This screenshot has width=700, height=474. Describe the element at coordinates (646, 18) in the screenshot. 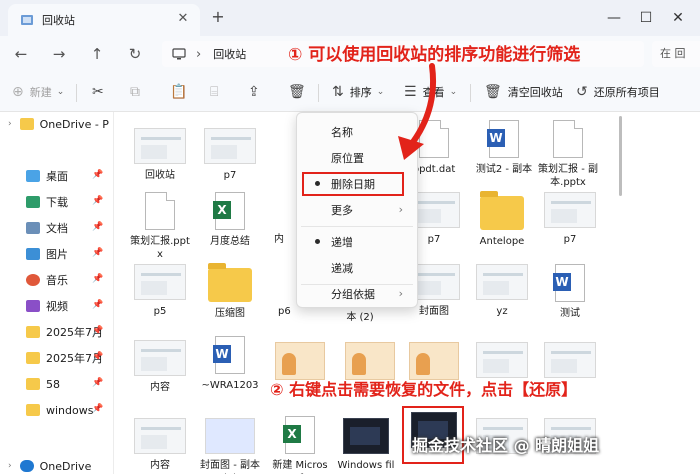

I see `maximize-icon: ☐` at that location.